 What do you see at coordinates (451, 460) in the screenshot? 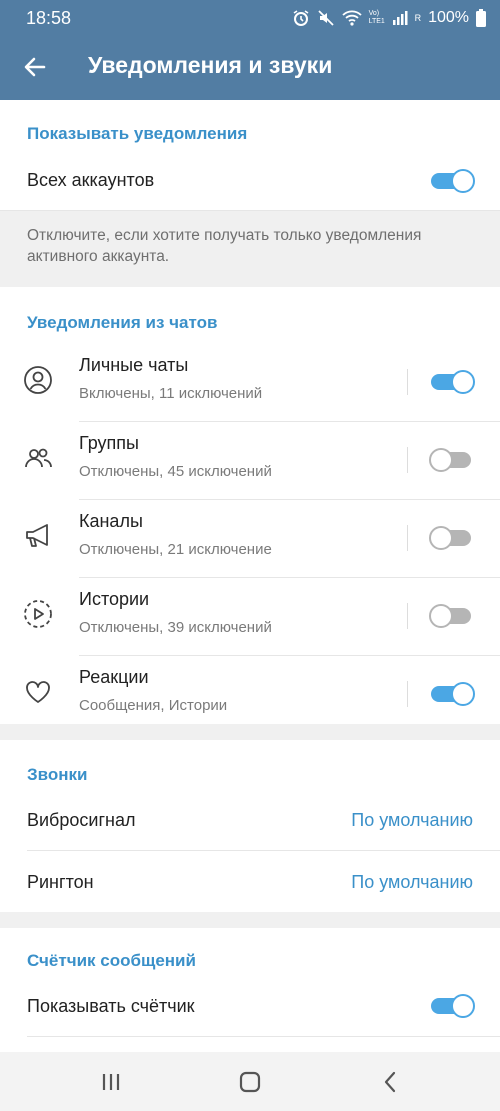
I see `groups-toggle` at bounding box center [451, 460].